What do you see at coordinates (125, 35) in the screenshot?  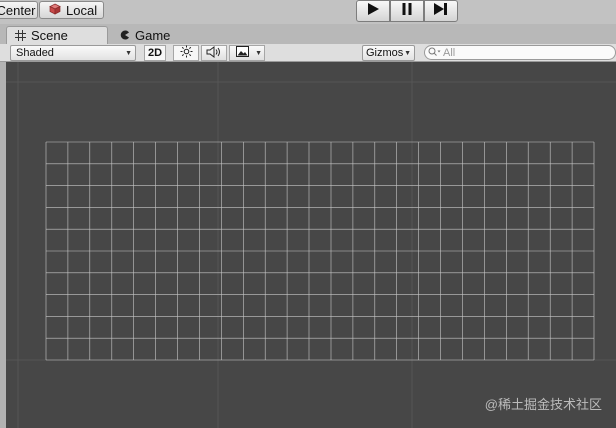 I see `pacman-icon` at bounding box center [125, 35].